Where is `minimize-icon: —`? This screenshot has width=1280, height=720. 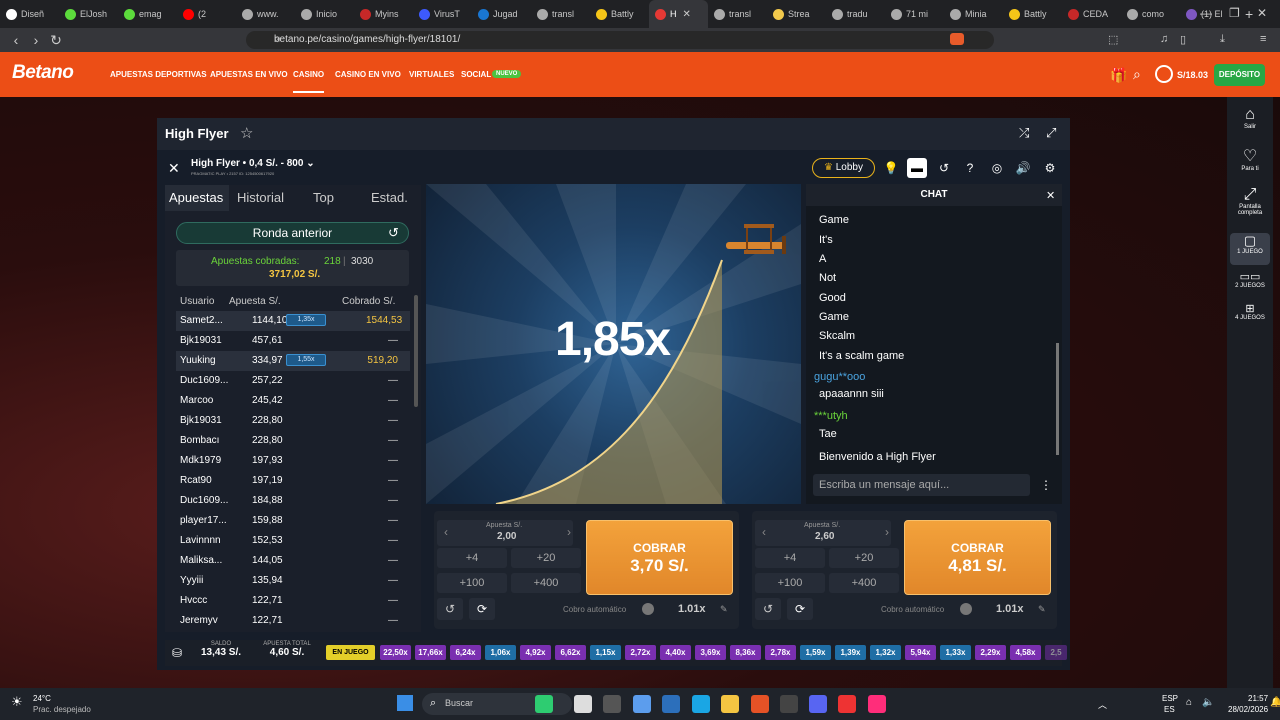 minimize-icon: — is located at coordinates (1206, 13).